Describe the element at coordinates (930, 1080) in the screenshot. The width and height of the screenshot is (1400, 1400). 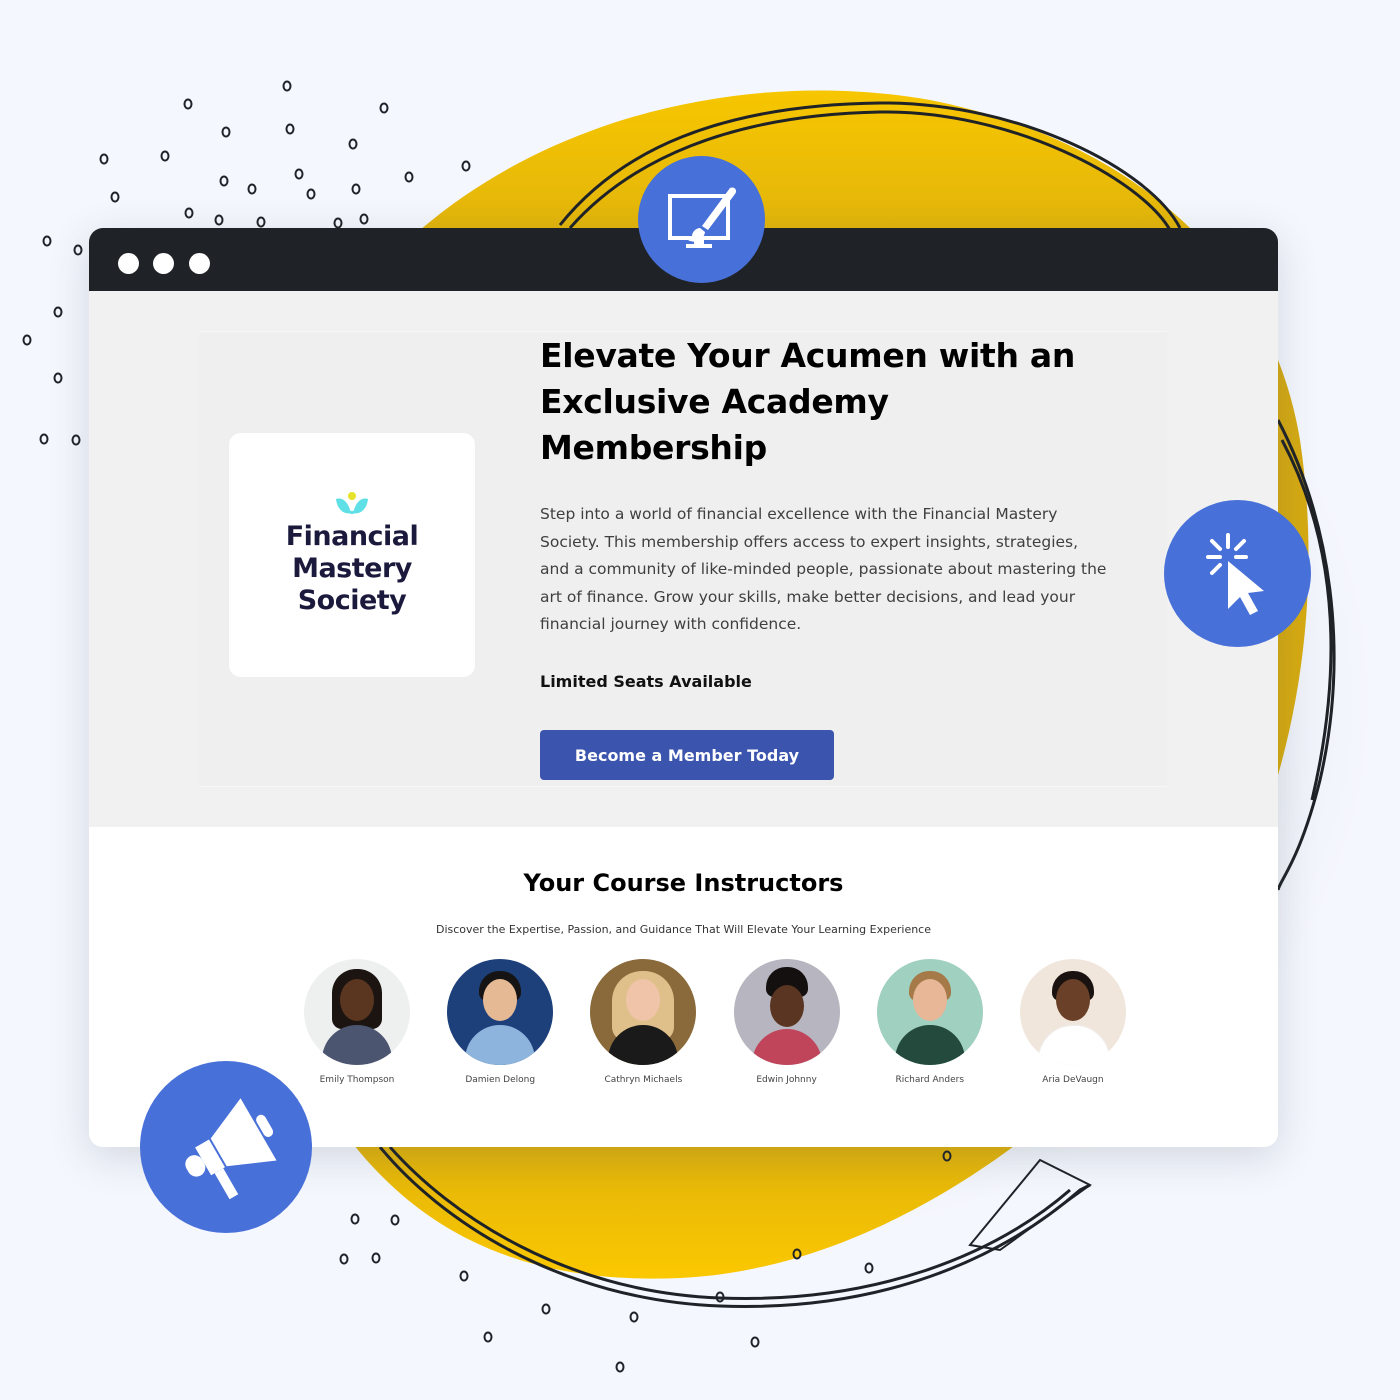
I see `instructor-name: Richard Anders` at that location.